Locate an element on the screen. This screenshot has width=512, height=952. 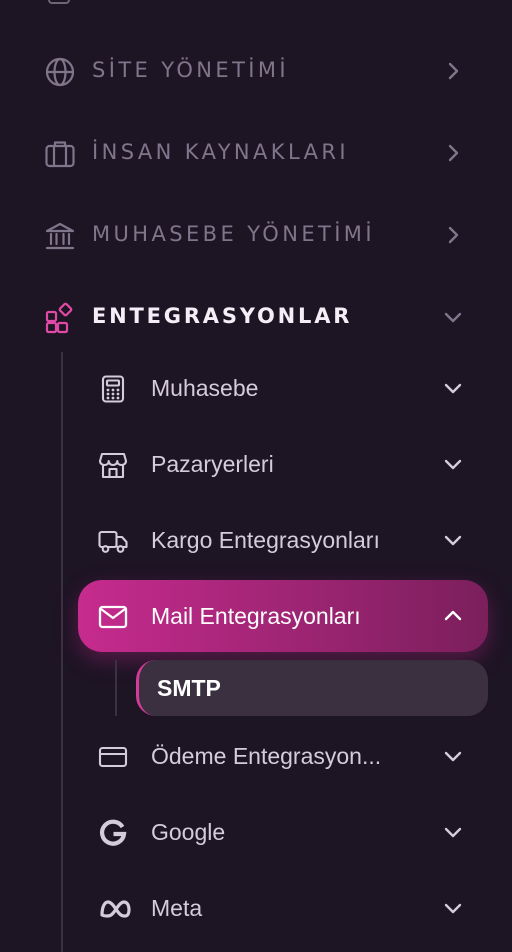
sidebar-section-site-management: SİTE YÖNETİMİ is located at coordinates (256, 70).